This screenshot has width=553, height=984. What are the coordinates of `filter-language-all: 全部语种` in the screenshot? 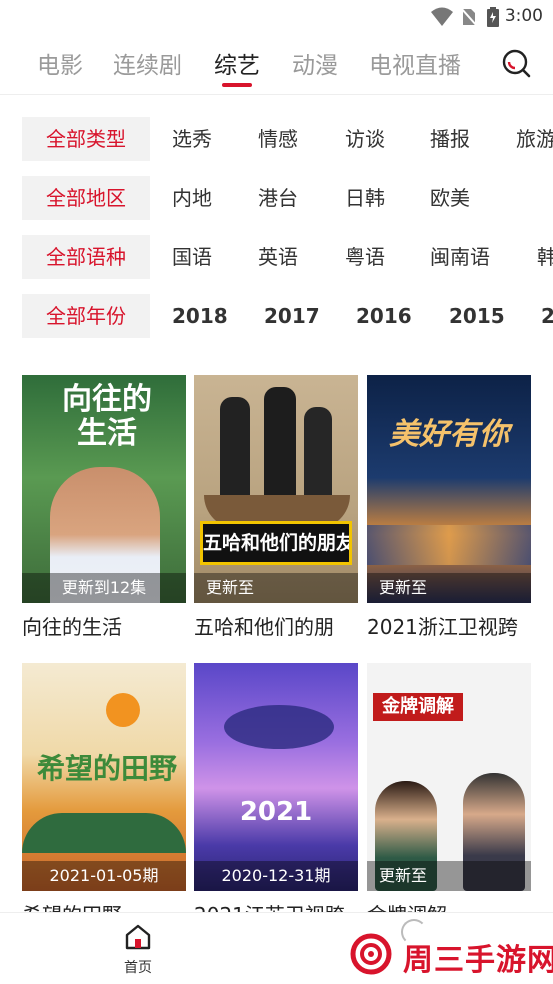 It's located at (86, 257).